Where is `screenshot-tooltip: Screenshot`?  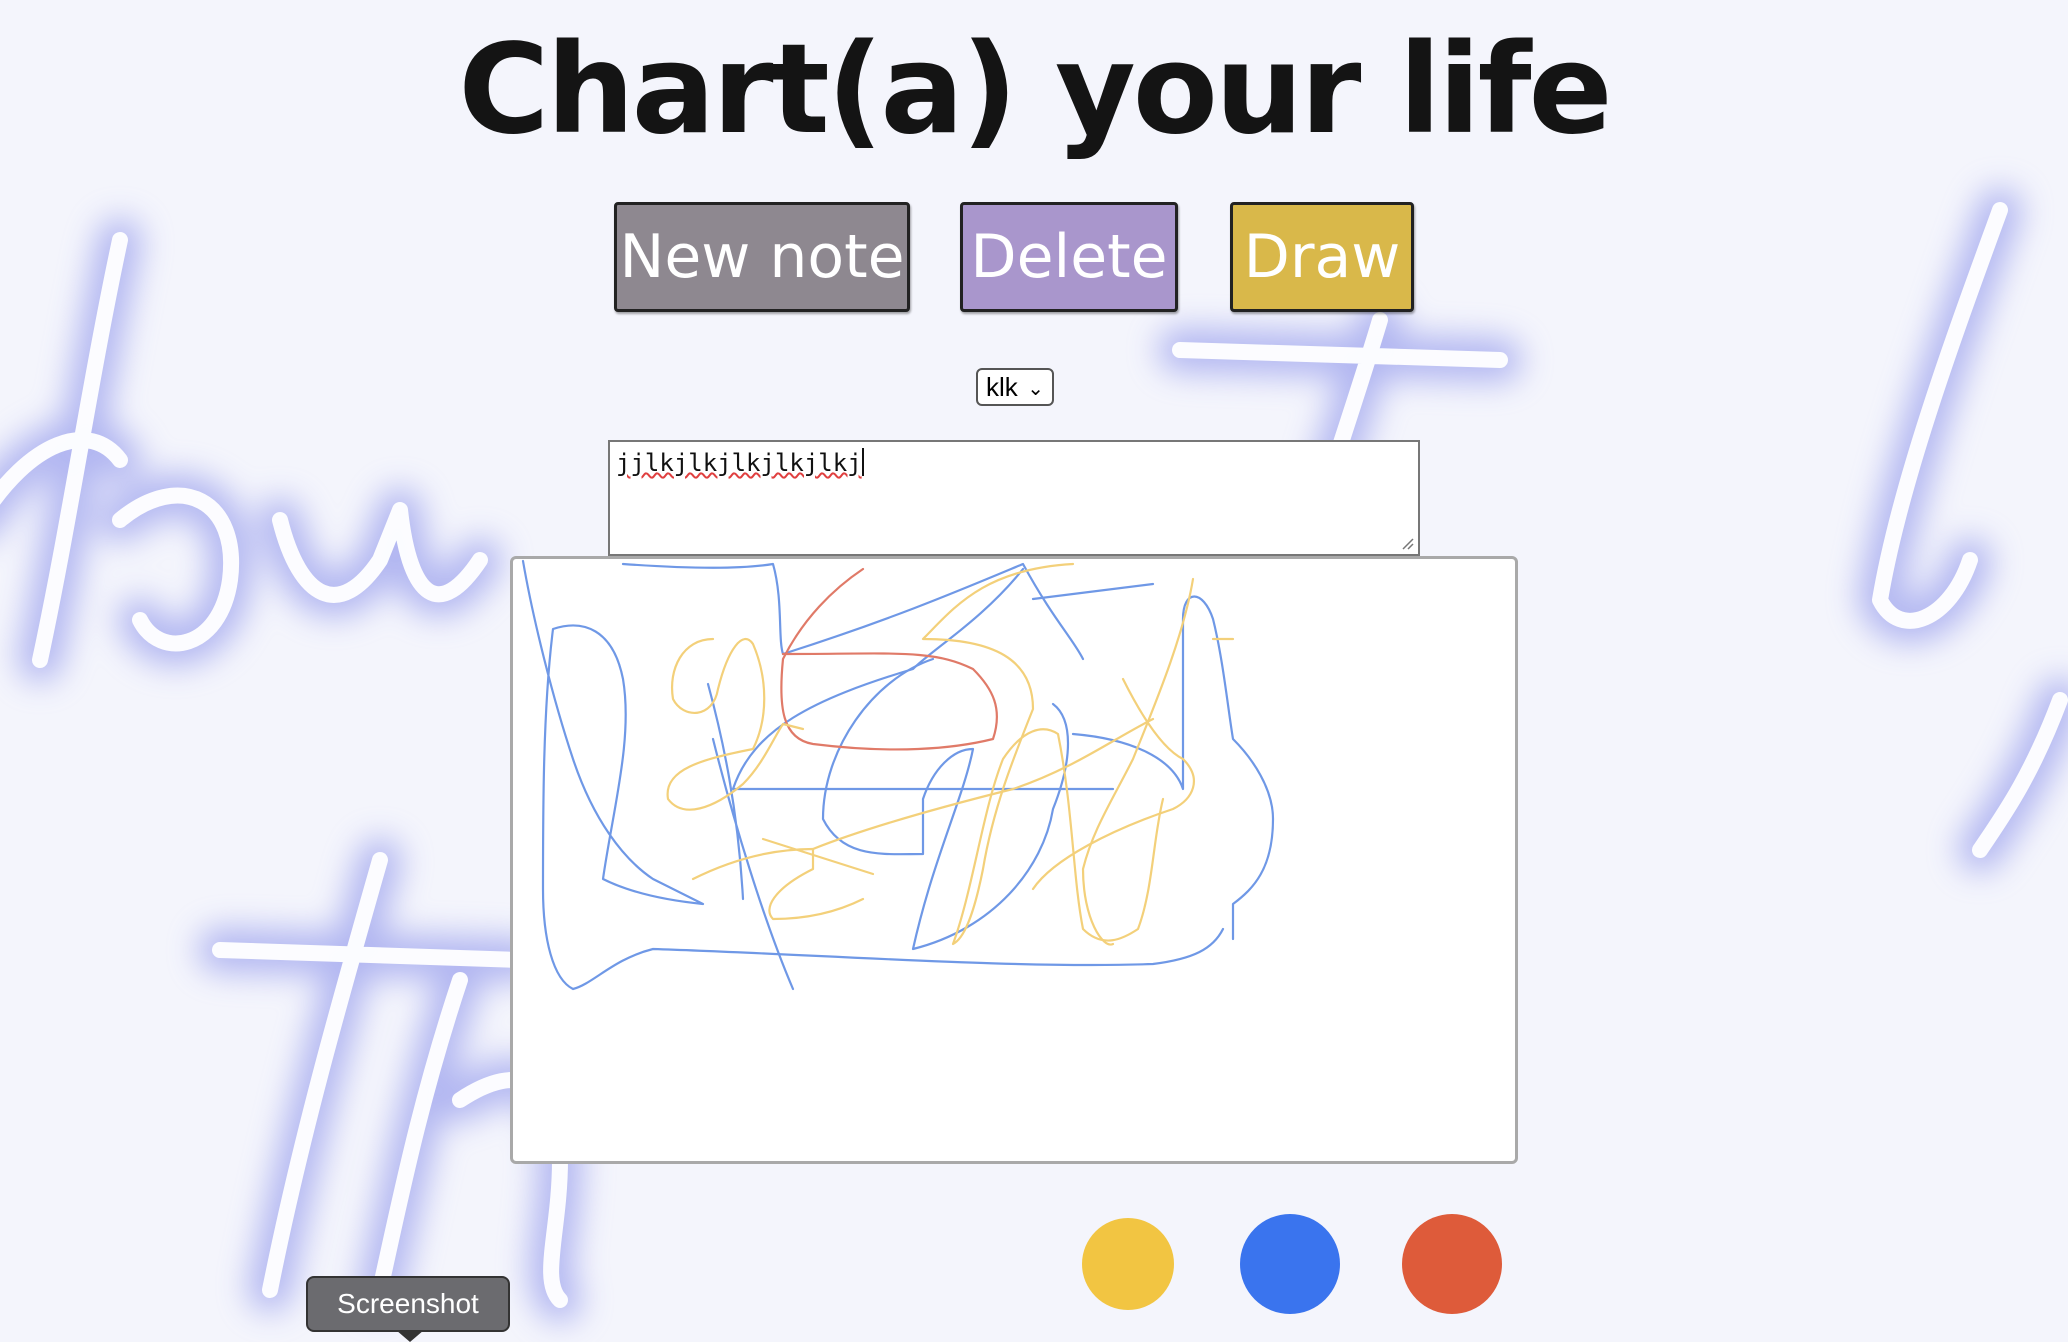
screenshot-tooltip: Screenshot is located at coordinates (408, 1304).